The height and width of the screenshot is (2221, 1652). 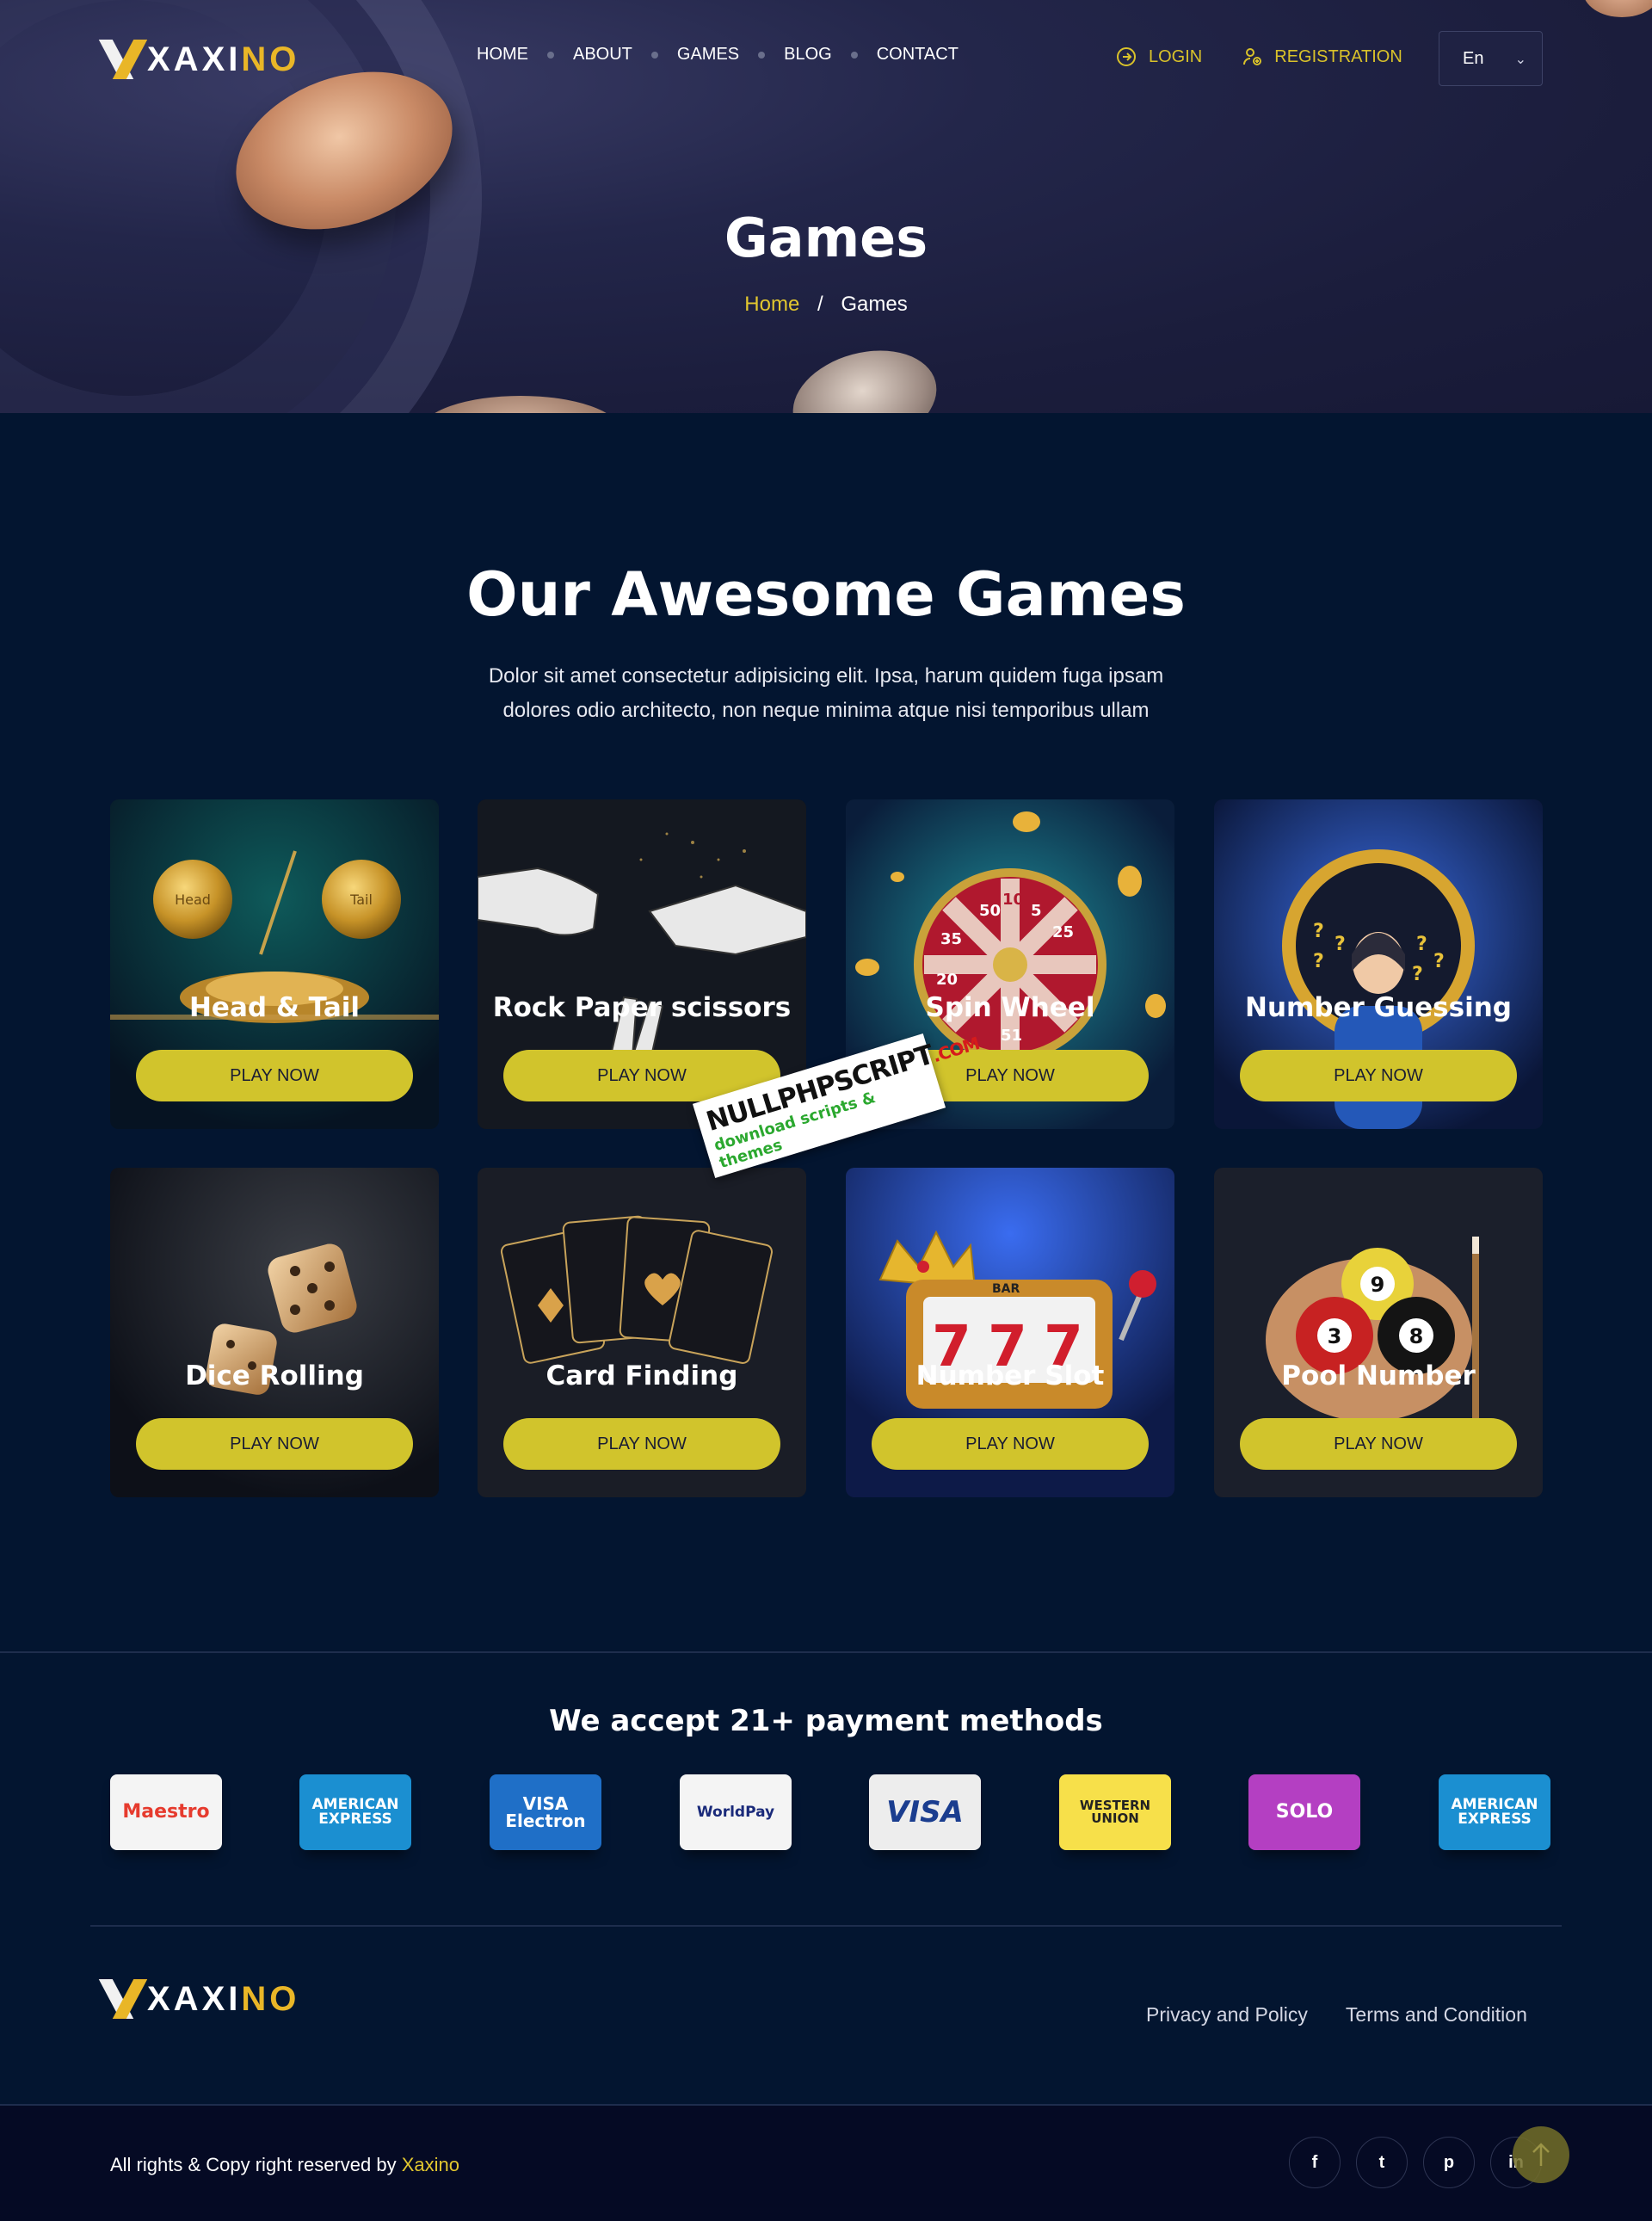 I want to click on payment-card-maestro: Maestro, so click(x=166, y=1812).